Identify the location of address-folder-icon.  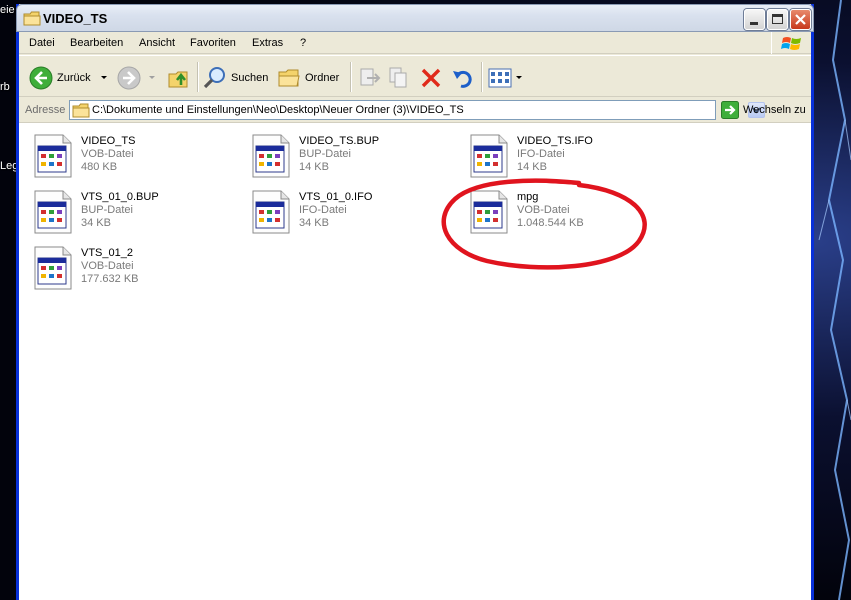
(81, 110).